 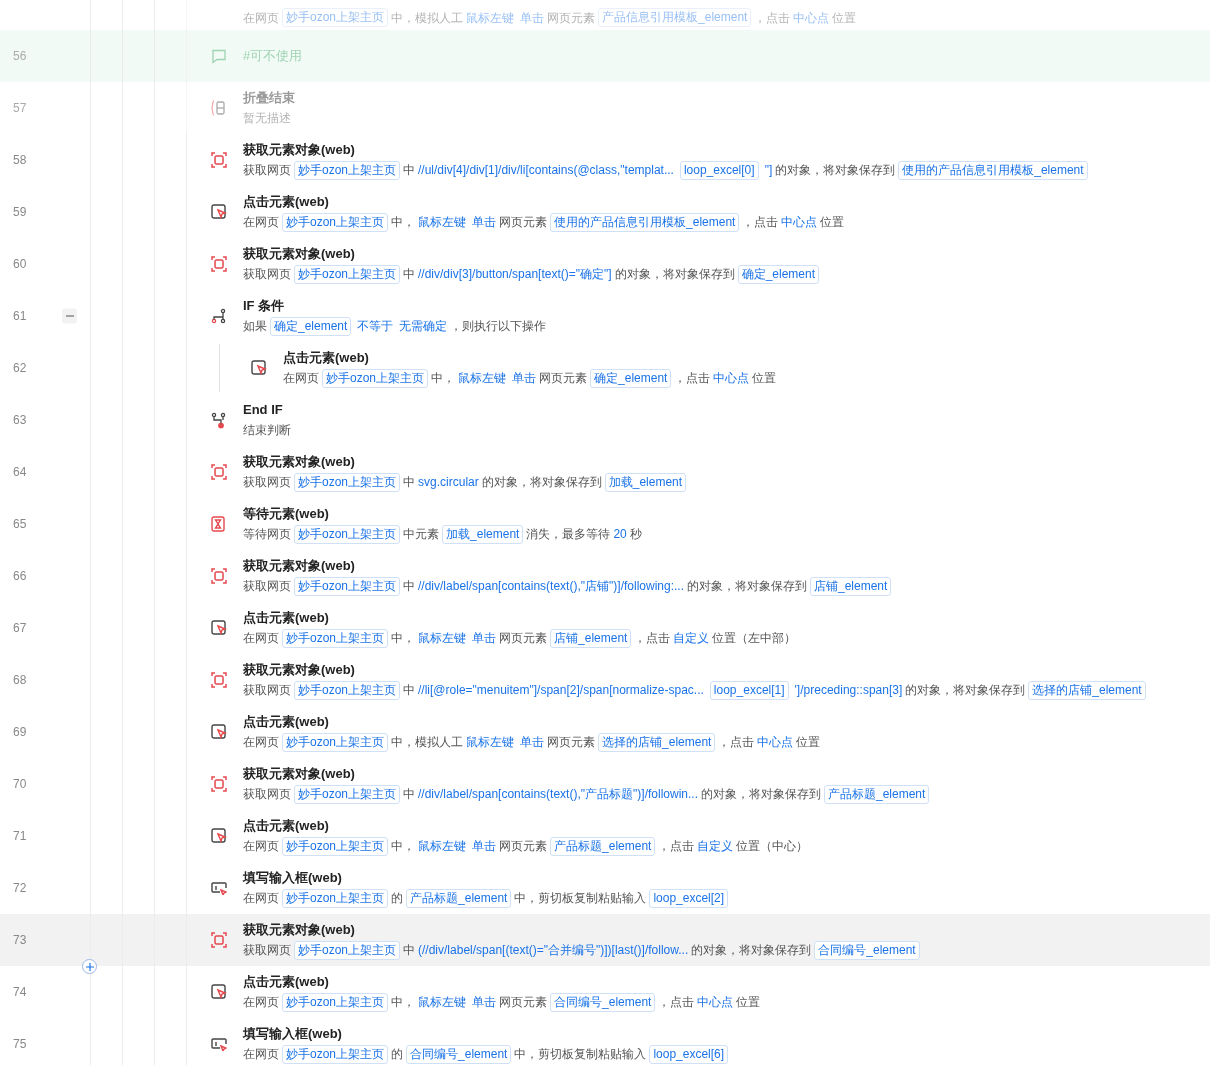 I want to click on line-number: 59, so click(x=20, y=212).